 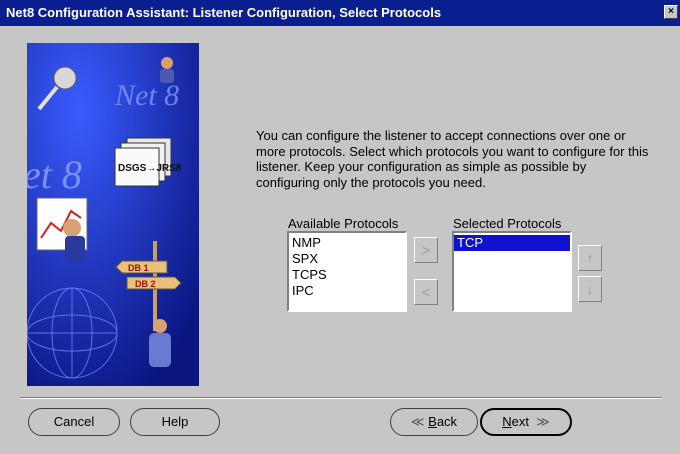 I want to click on selected-protocols-list: TCP, so click(x=512, y=271).